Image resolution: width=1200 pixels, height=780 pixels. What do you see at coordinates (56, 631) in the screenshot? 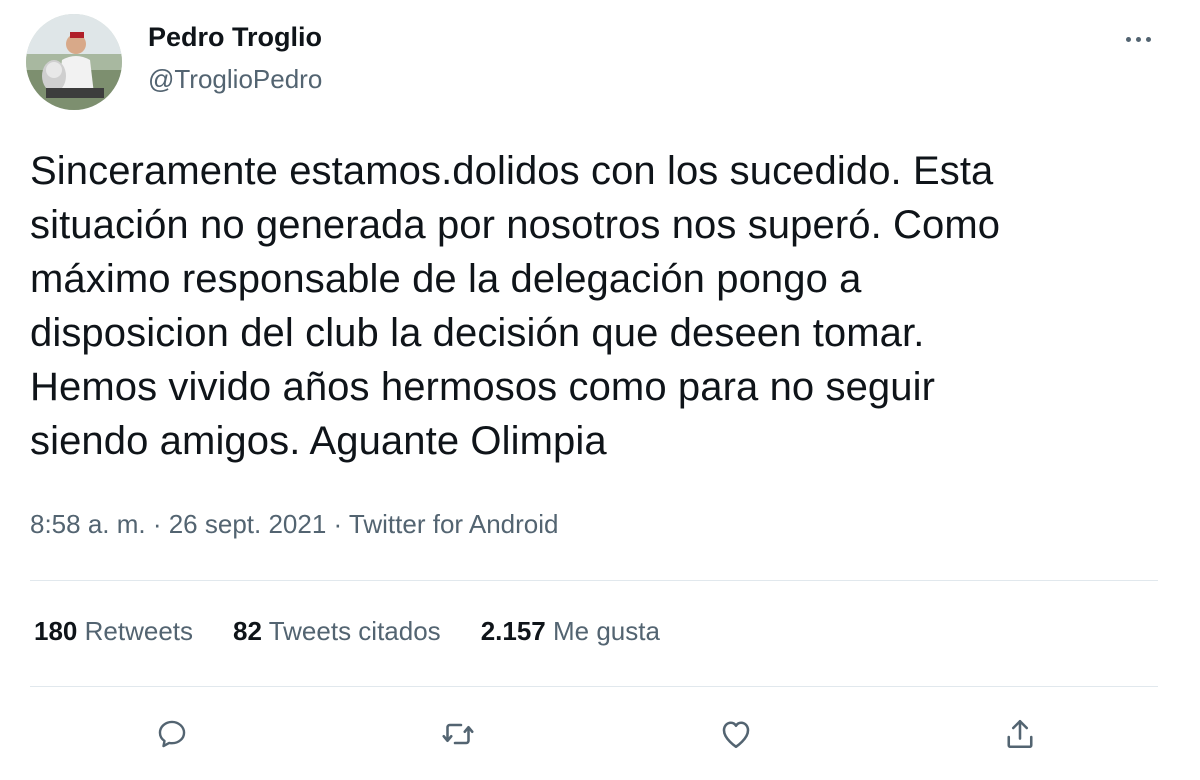
I see `retweet-count-number: 180` at bounding box center [56, 631].